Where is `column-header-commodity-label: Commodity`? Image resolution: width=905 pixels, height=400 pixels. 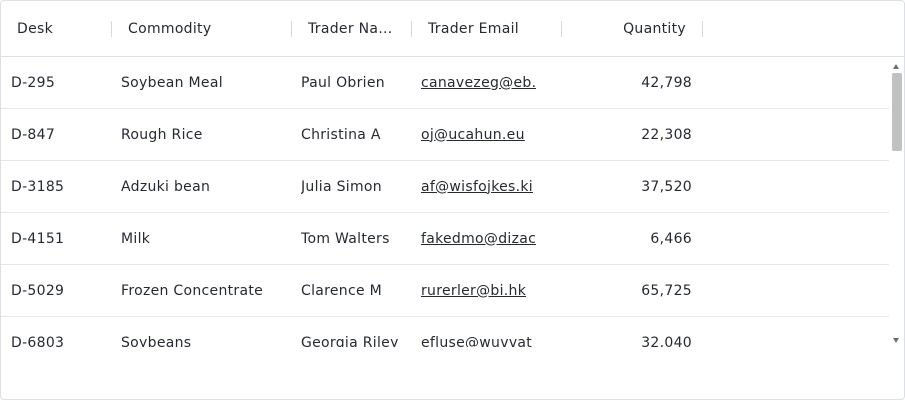 column-header-commodity-label: Commodity is located at coordinates (170, 28).